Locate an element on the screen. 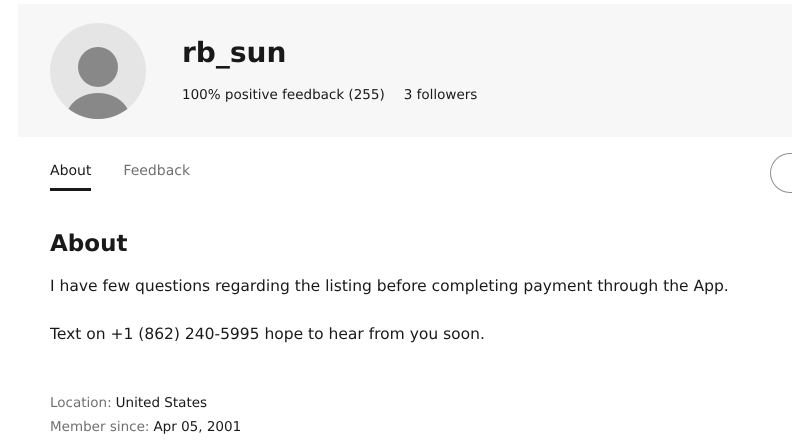 This screenshot has width=792, height=441. round-button is located at coordinates (781, 173).